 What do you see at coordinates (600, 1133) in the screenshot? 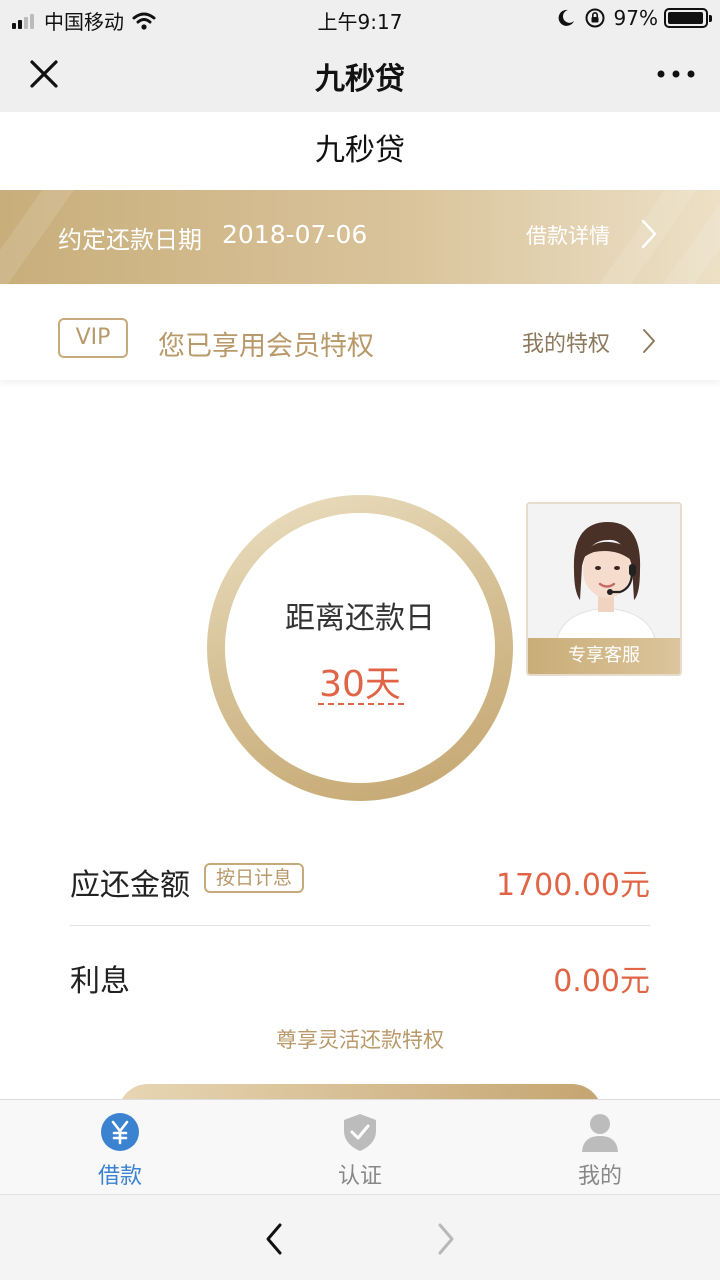
I see `user-icon` at bounding box center [600, 1133].